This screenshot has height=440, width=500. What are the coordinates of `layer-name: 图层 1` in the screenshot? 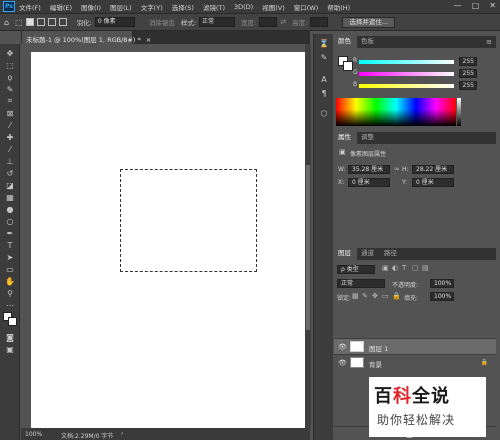 It's located at (378, 348).